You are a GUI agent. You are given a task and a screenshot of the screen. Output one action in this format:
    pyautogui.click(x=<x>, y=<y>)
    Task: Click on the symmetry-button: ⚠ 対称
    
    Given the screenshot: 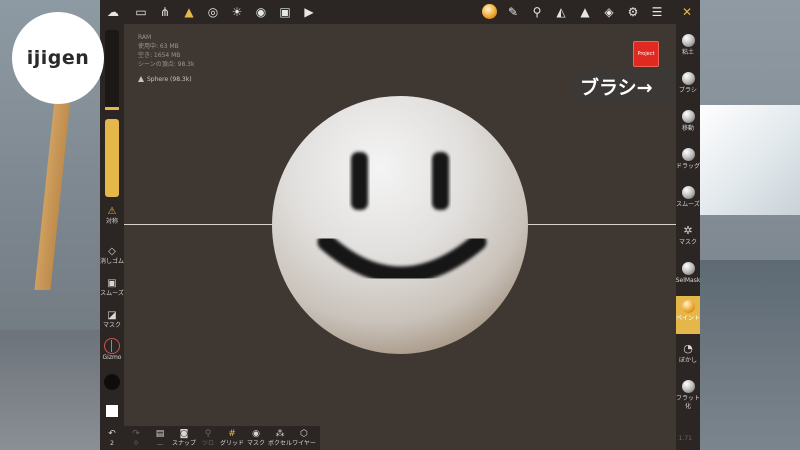 What is the action you would take?
    pyautogui.click(x=112, y=216)
    